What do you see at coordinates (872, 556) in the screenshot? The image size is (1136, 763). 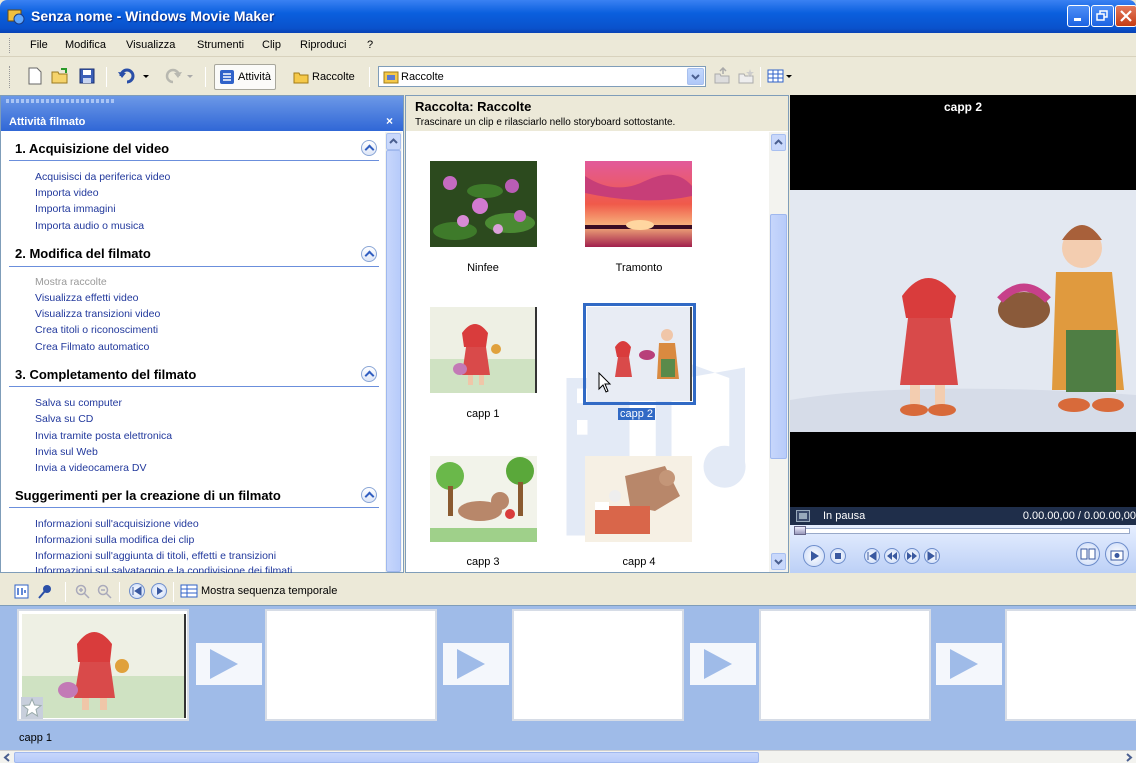 I see `previous-frame-button` at bounding box center [872, 556].